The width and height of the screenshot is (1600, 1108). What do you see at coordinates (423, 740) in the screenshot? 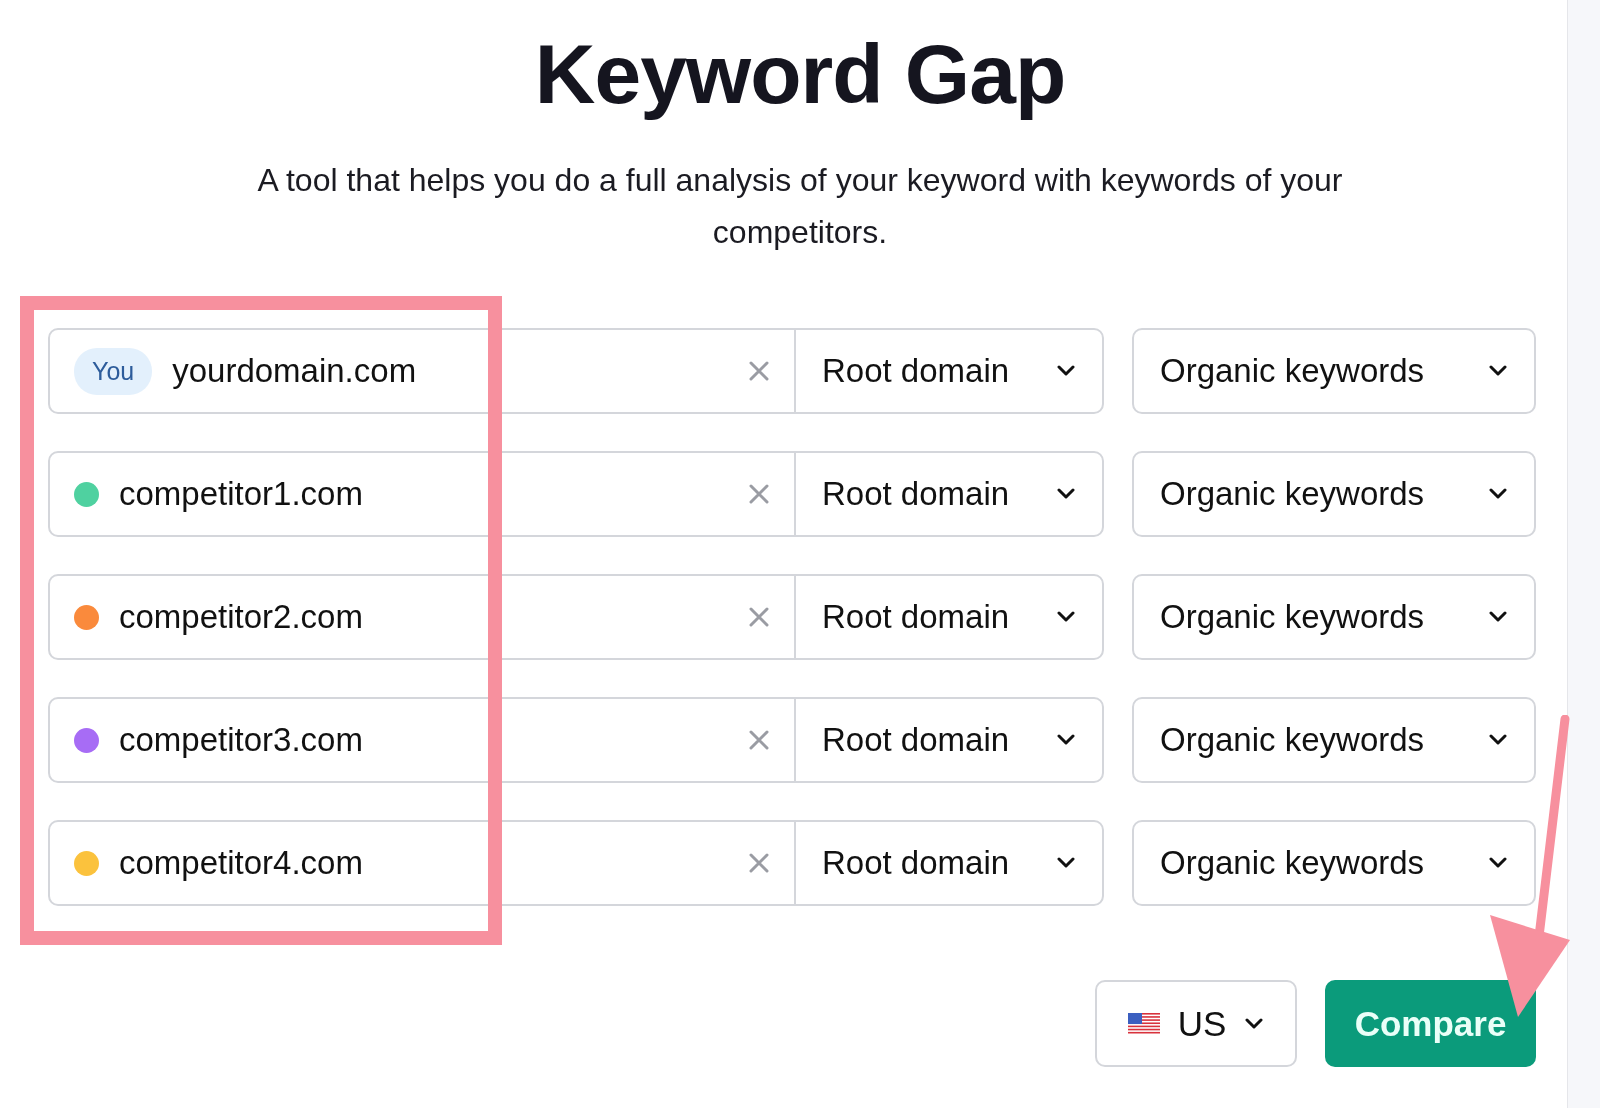
I see `domain-input: competitor3.com` at bounding box center [423, 740].